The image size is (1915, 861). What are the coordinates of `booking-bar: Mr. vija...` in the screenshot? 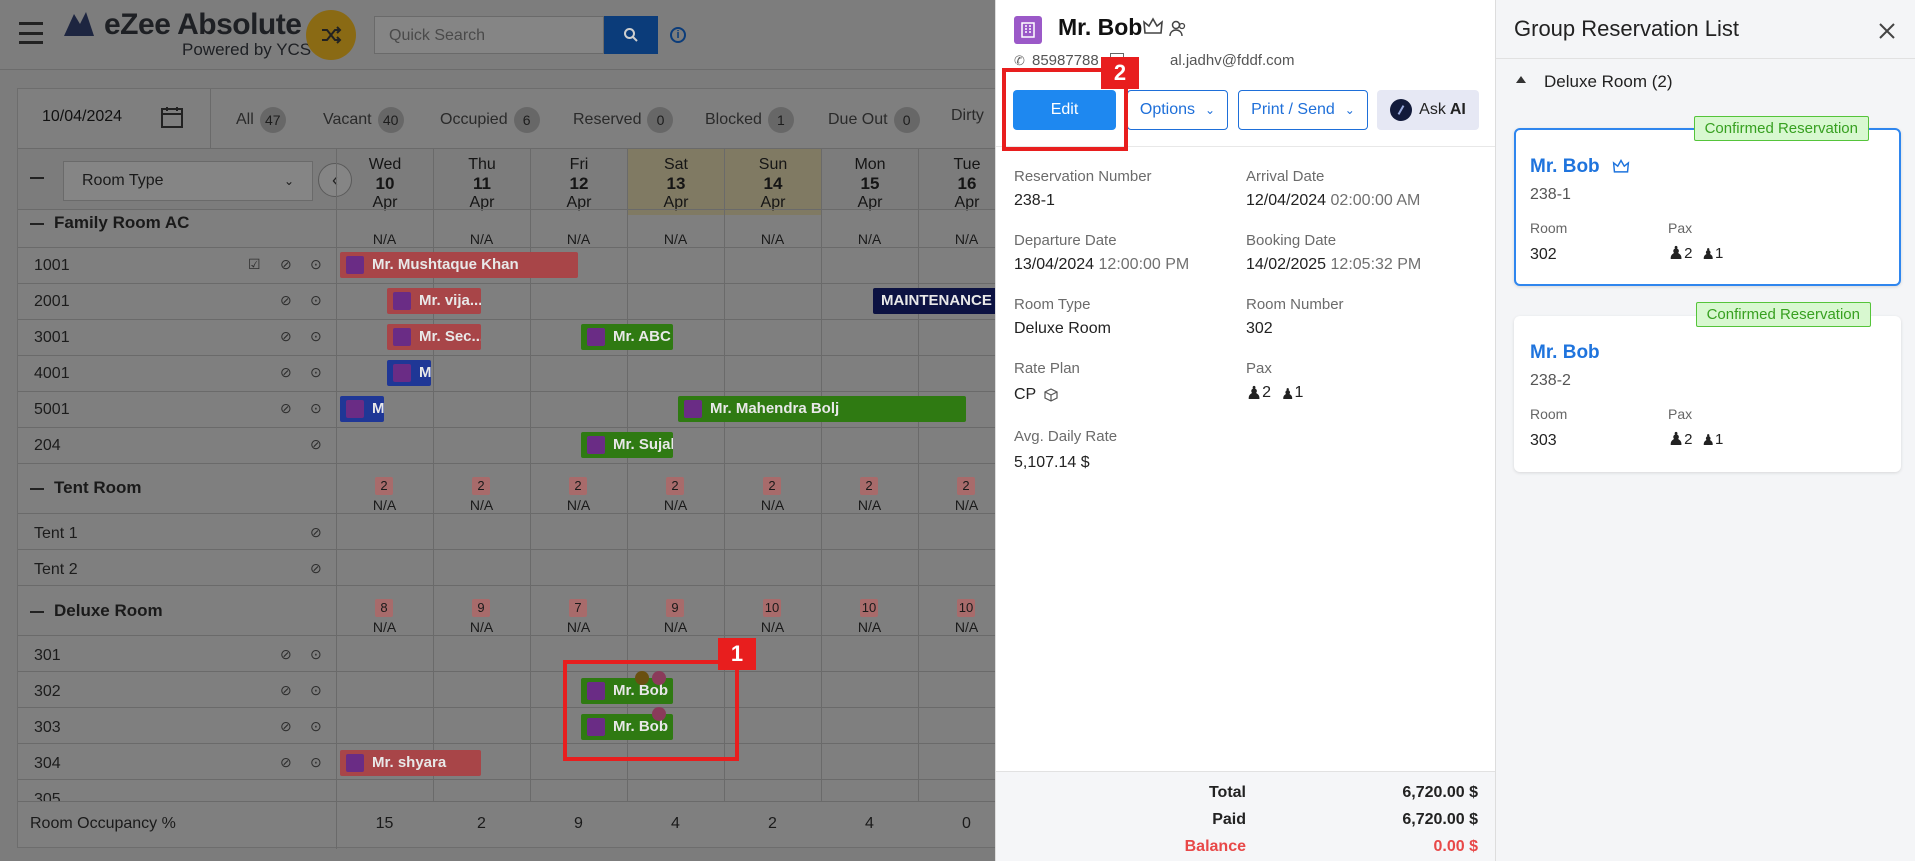 It's located at (434, 301).